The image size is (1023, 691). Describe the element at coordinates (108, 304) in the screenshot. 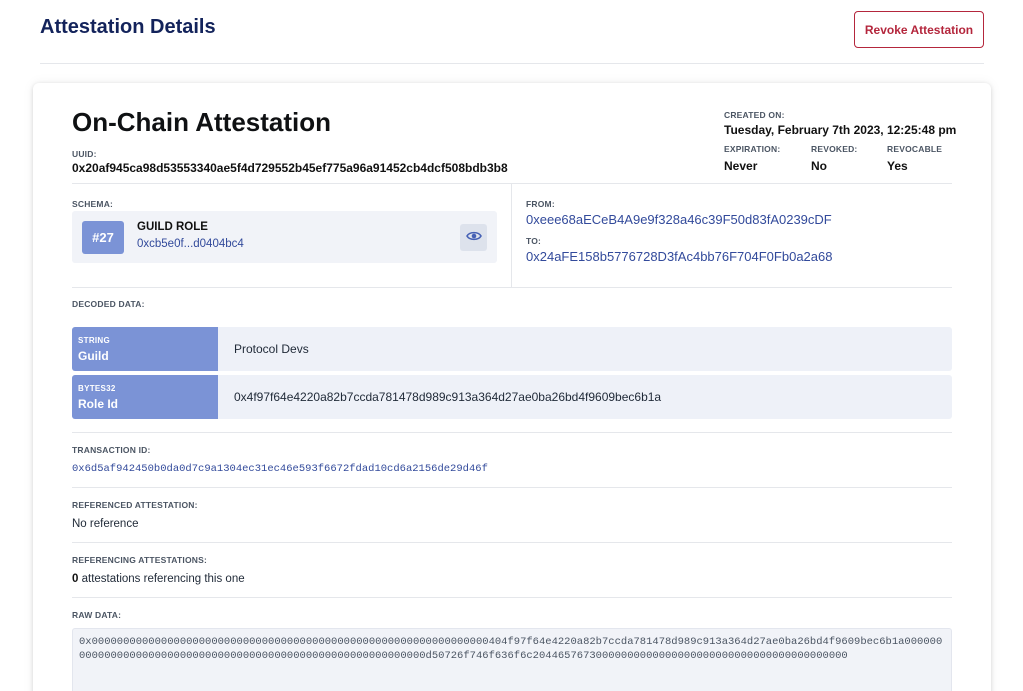

I see `decoded-data-label: DECODED DATA:` at that location.